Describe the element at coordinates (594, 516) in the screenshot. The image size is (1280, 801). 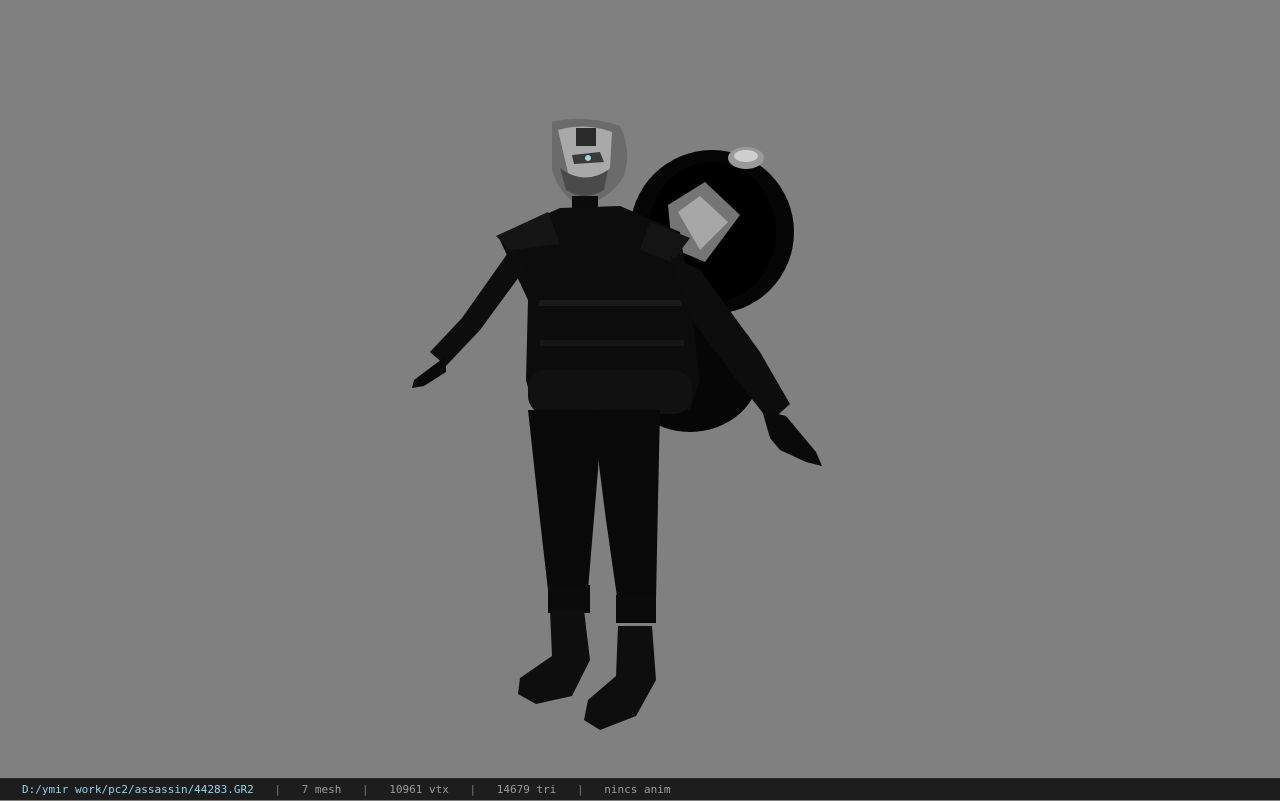
I see `legs-icon` at that location.